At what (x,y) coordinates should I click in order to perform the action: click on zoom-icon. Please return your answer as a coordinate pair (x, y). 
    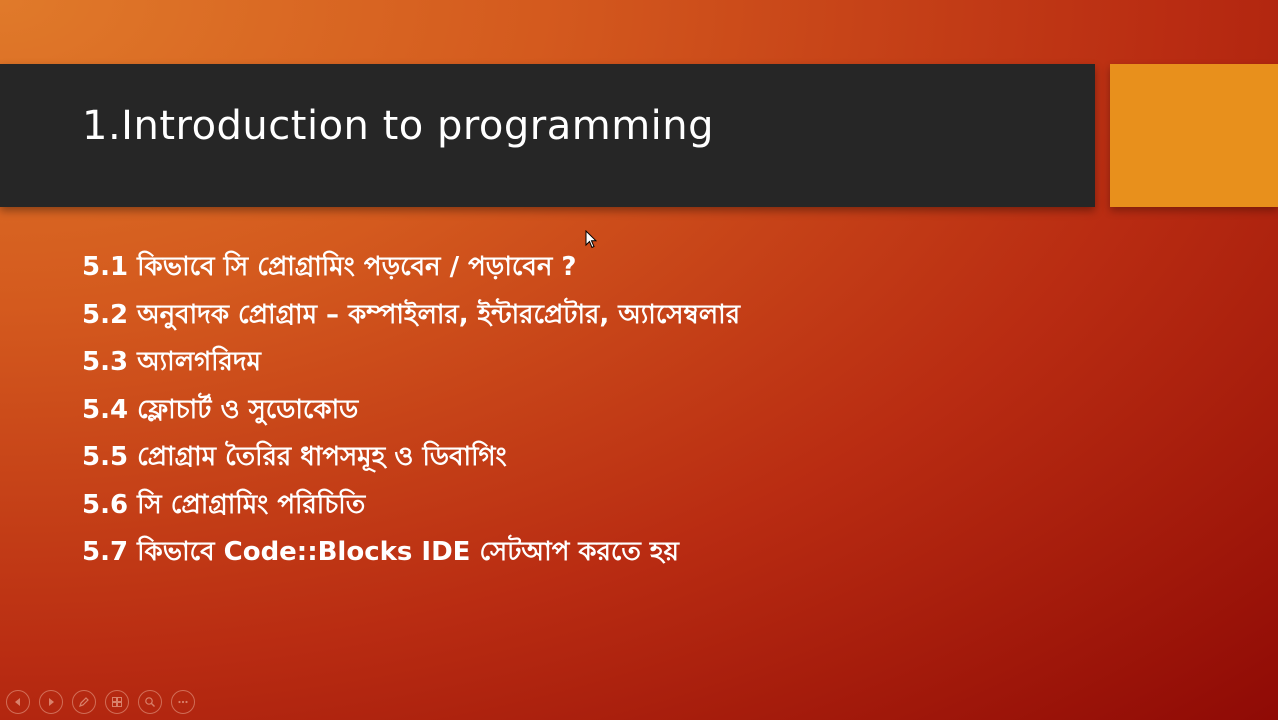
    Looking at the image, I should click on (150, 702).